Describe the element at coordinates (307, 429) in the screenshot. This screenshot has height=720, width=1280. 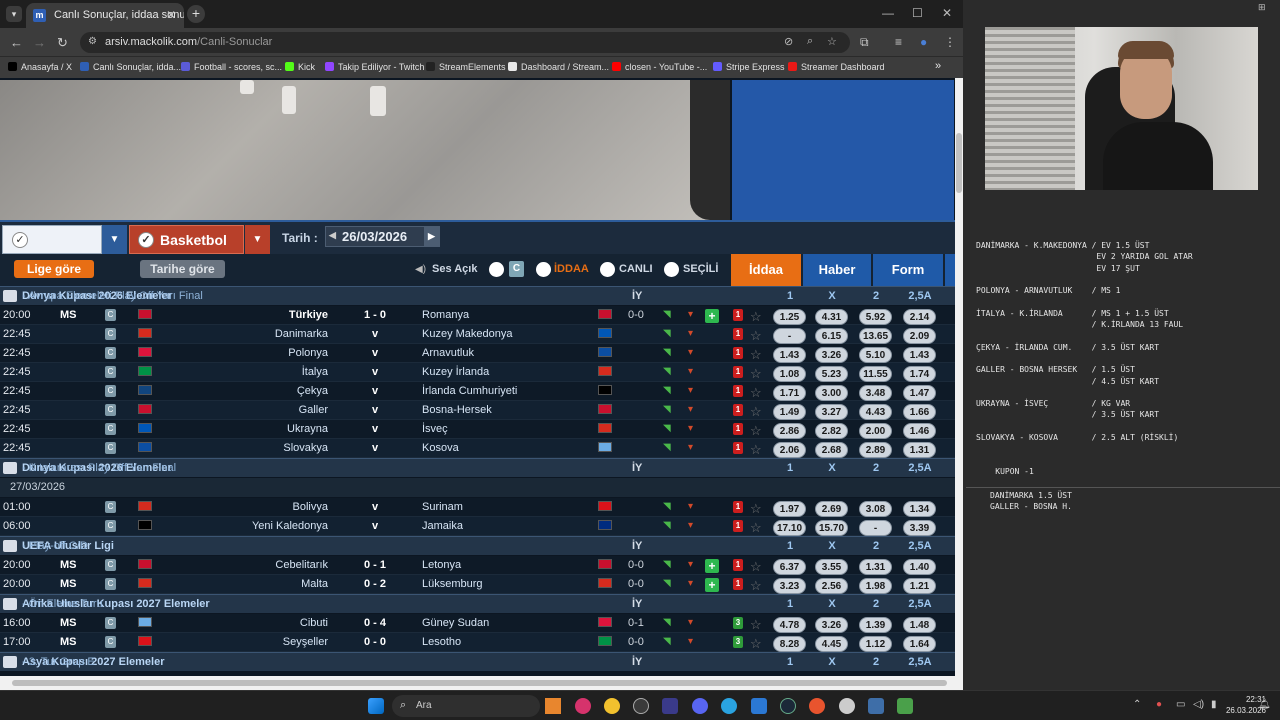
I see `home-team: Ukrayna` at that location.